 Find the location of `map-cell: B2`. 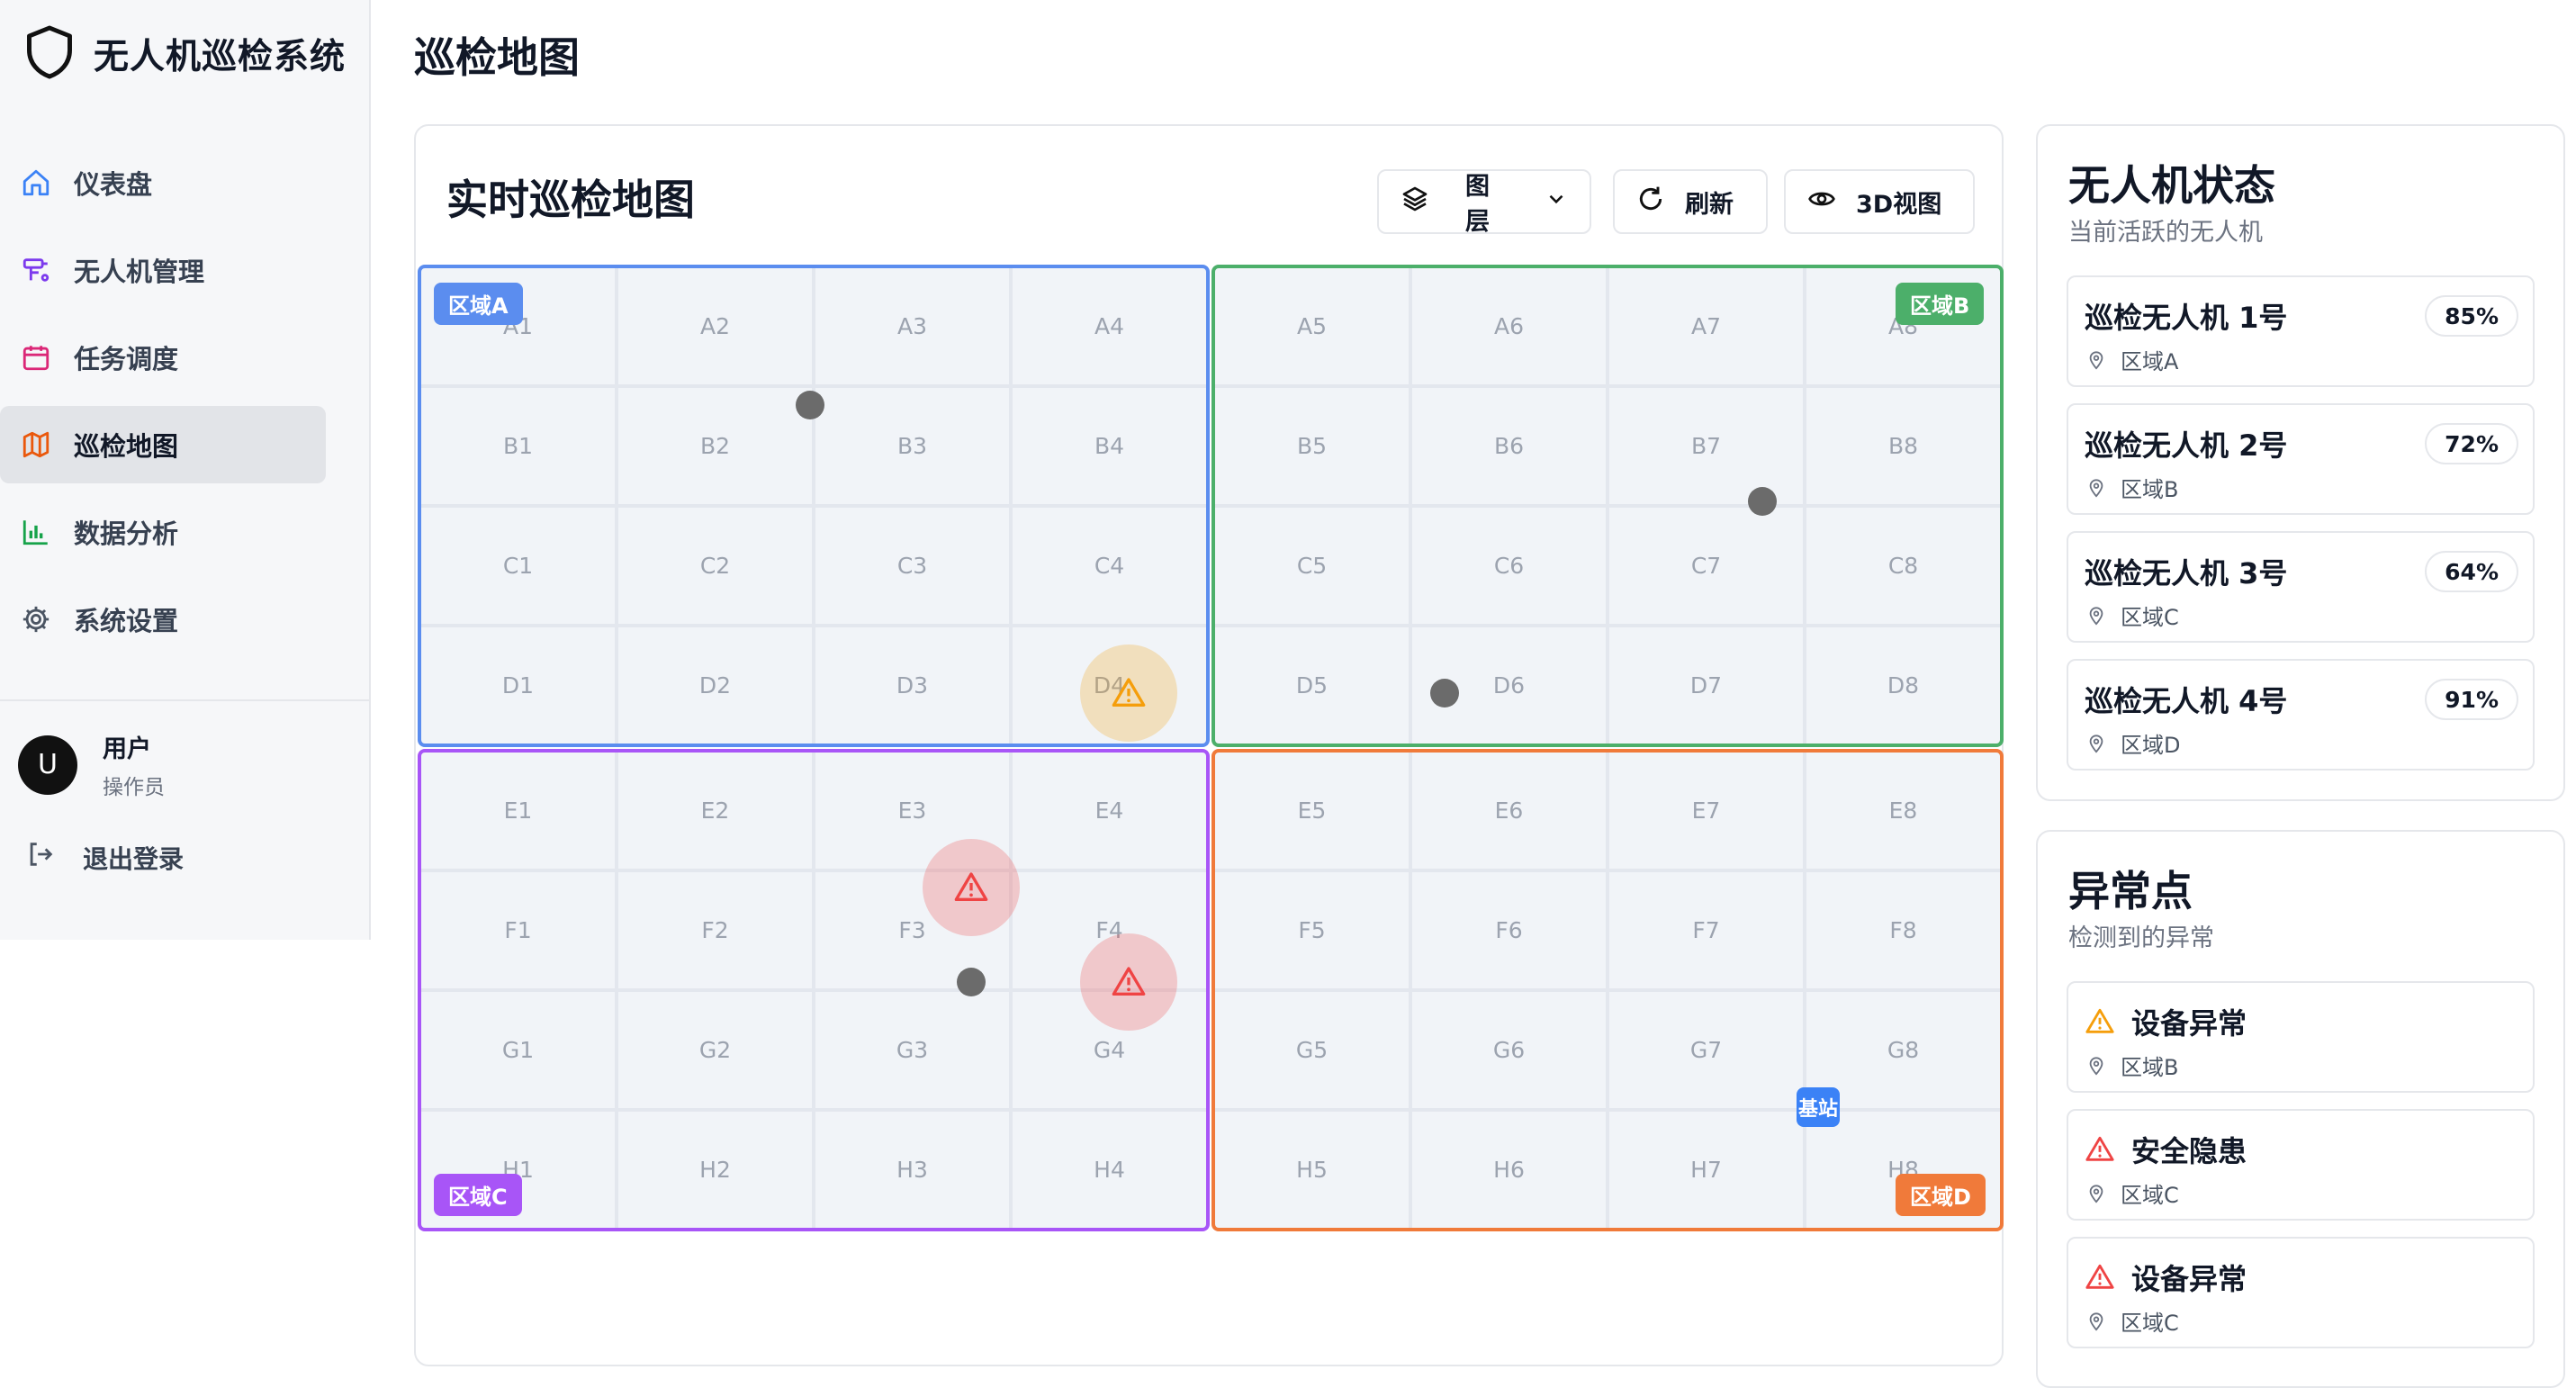

map-cell: B2 is located at coordinates (715, 446).